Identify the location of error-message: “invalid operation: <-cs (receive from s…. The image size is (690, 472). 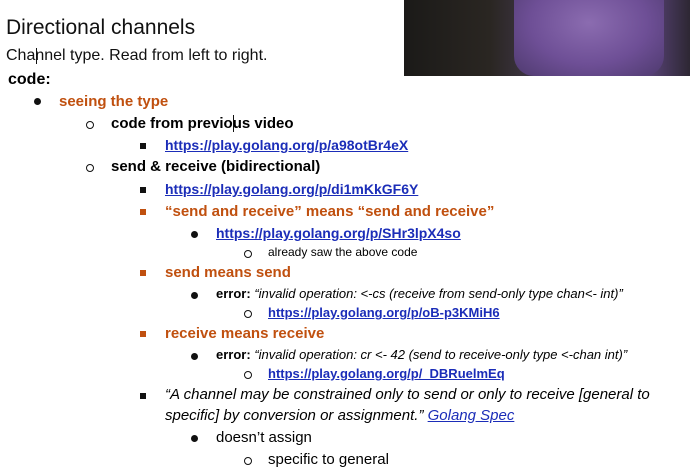
(438, 293).